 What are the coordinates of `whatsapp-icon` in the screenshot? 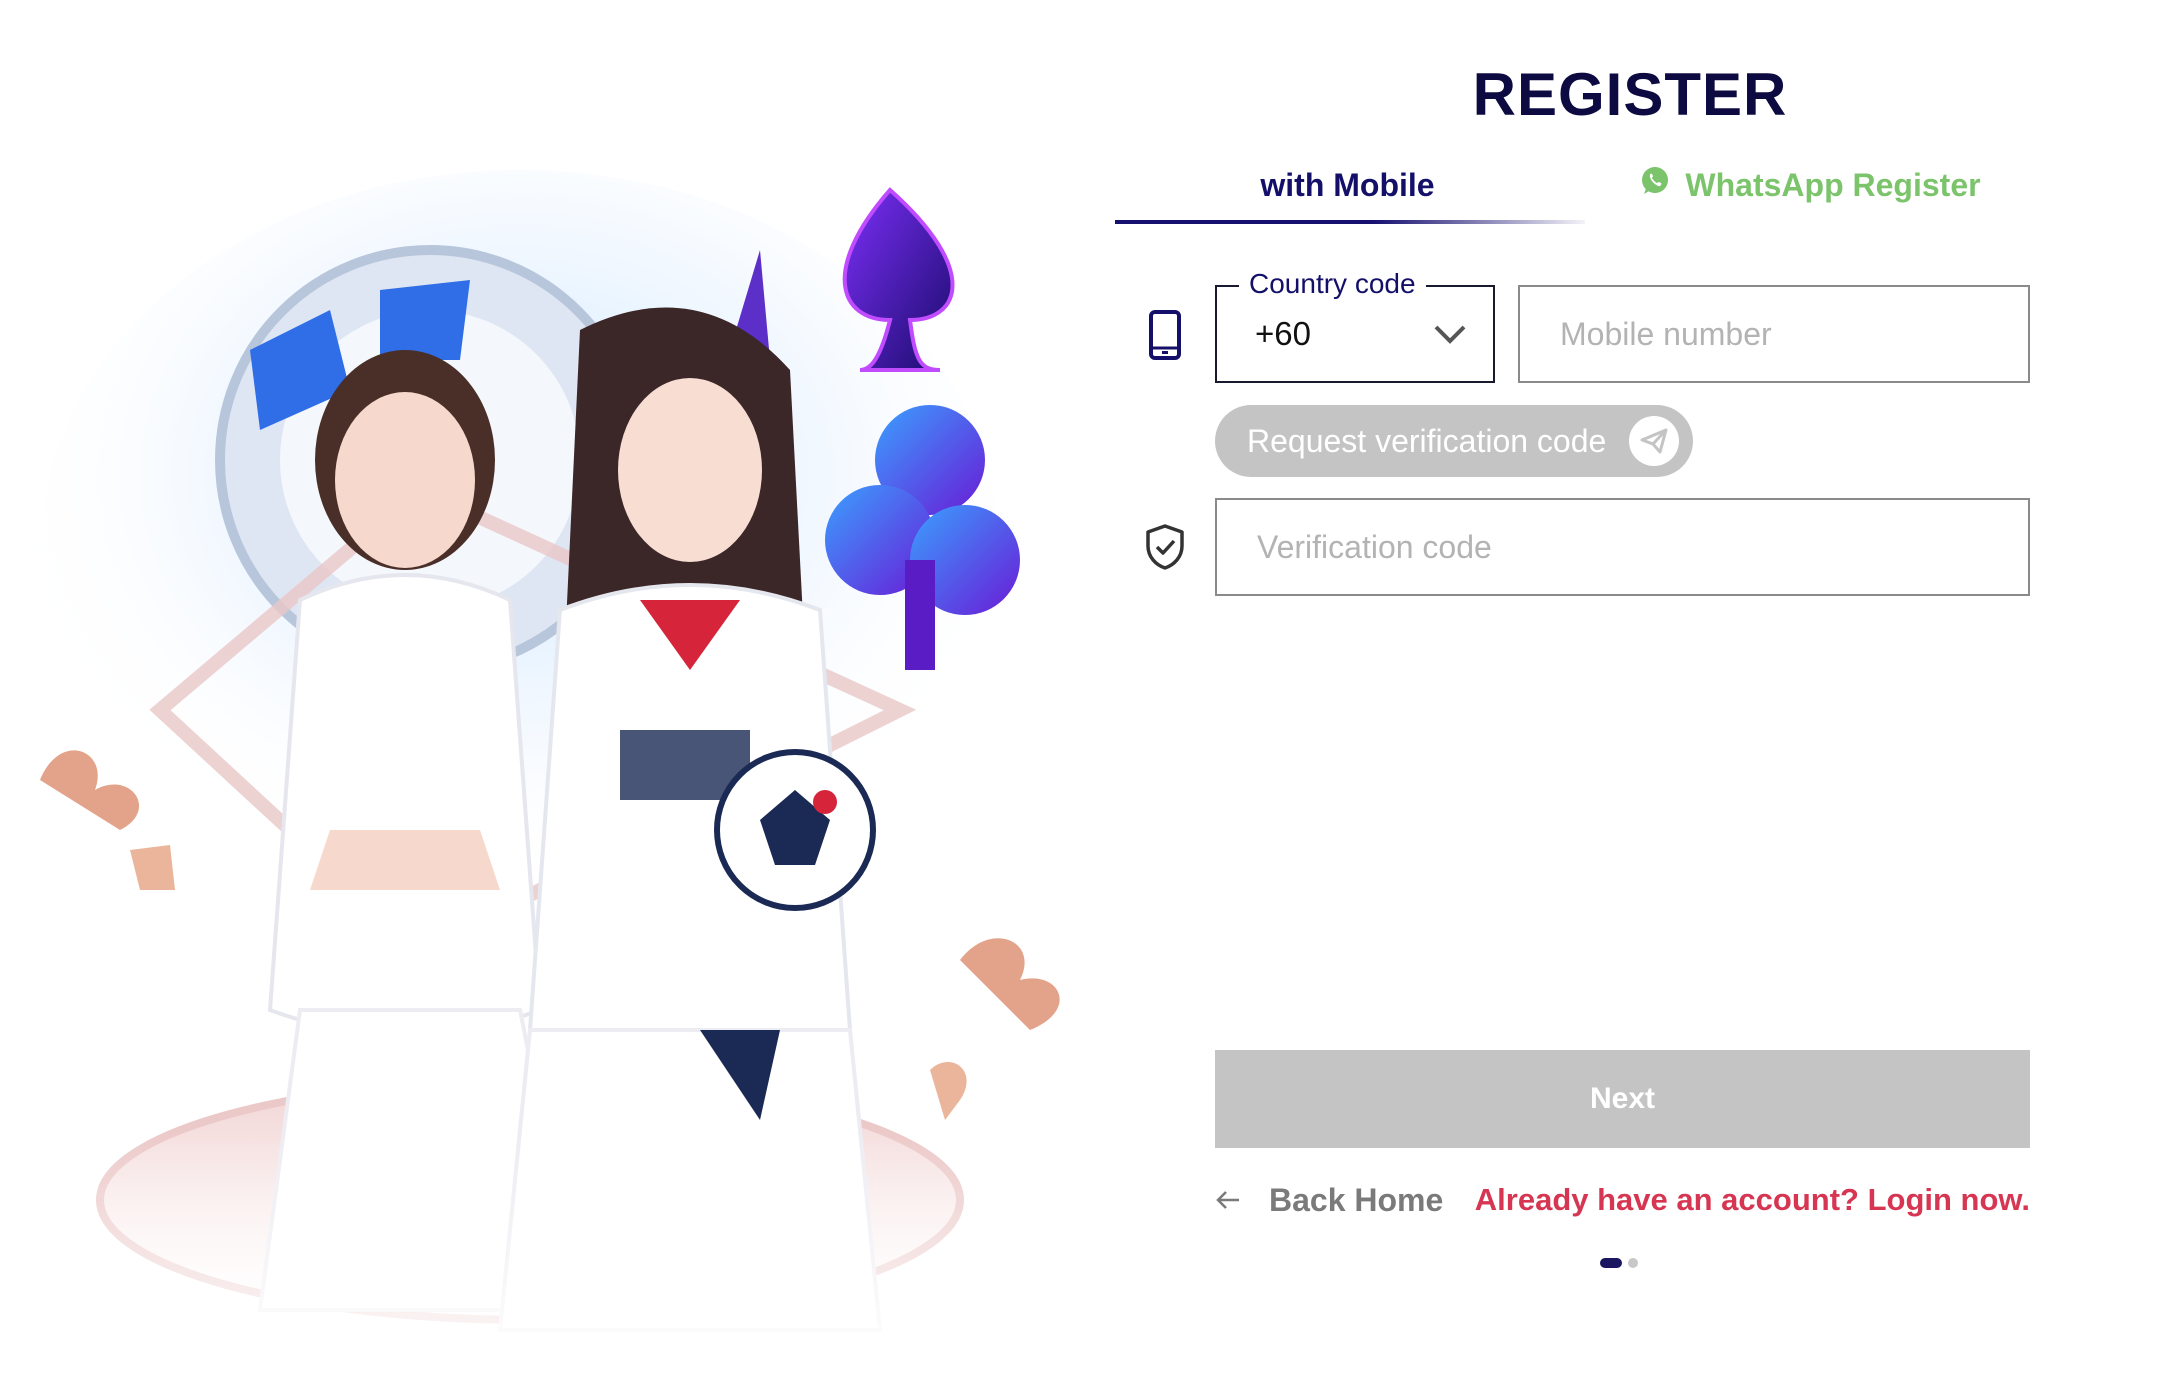 It's located at (1655, 185).